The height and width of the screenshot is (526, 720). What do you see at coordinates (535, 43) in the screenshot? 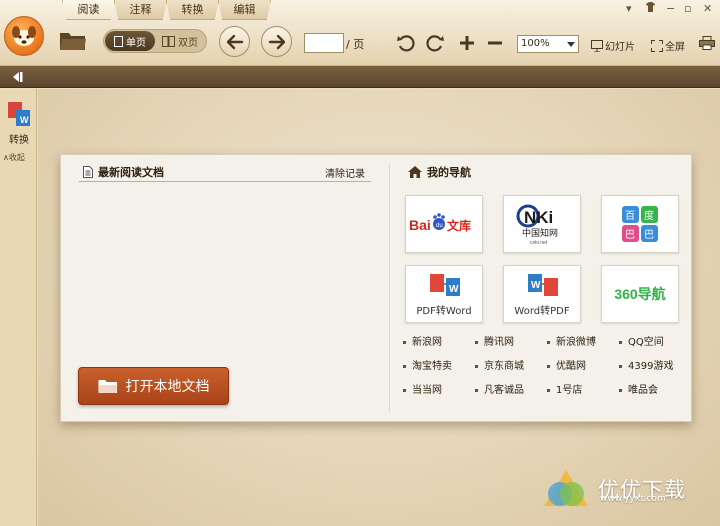
I see `zoom-value: 100%` at bounding box center [535, 43].